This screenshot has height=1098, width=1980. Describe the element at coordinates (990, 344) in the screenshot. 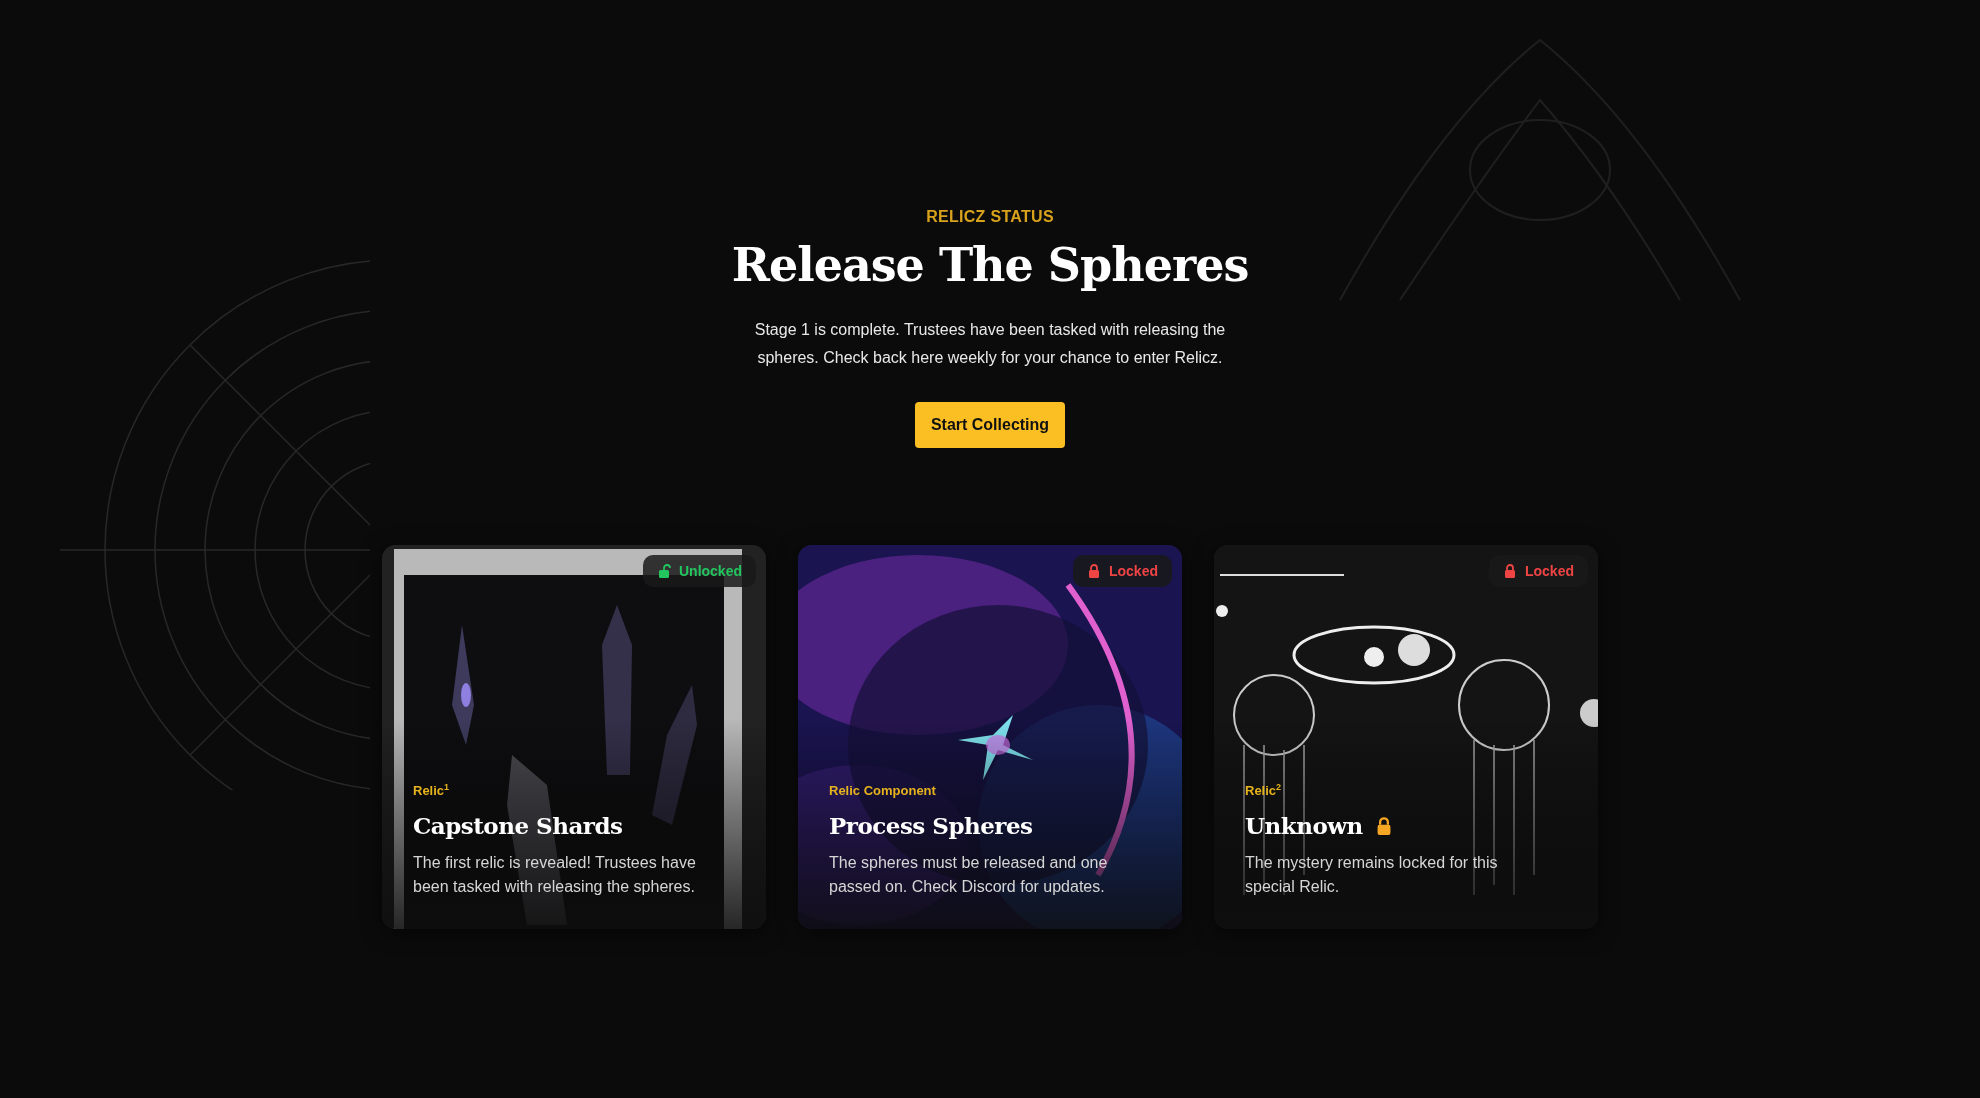

I see `page-description: Stage 1 is complete. Trustees have been tasked with releasing the spheres. Check back here weekly for your chance to enter Relicz.` at that location.